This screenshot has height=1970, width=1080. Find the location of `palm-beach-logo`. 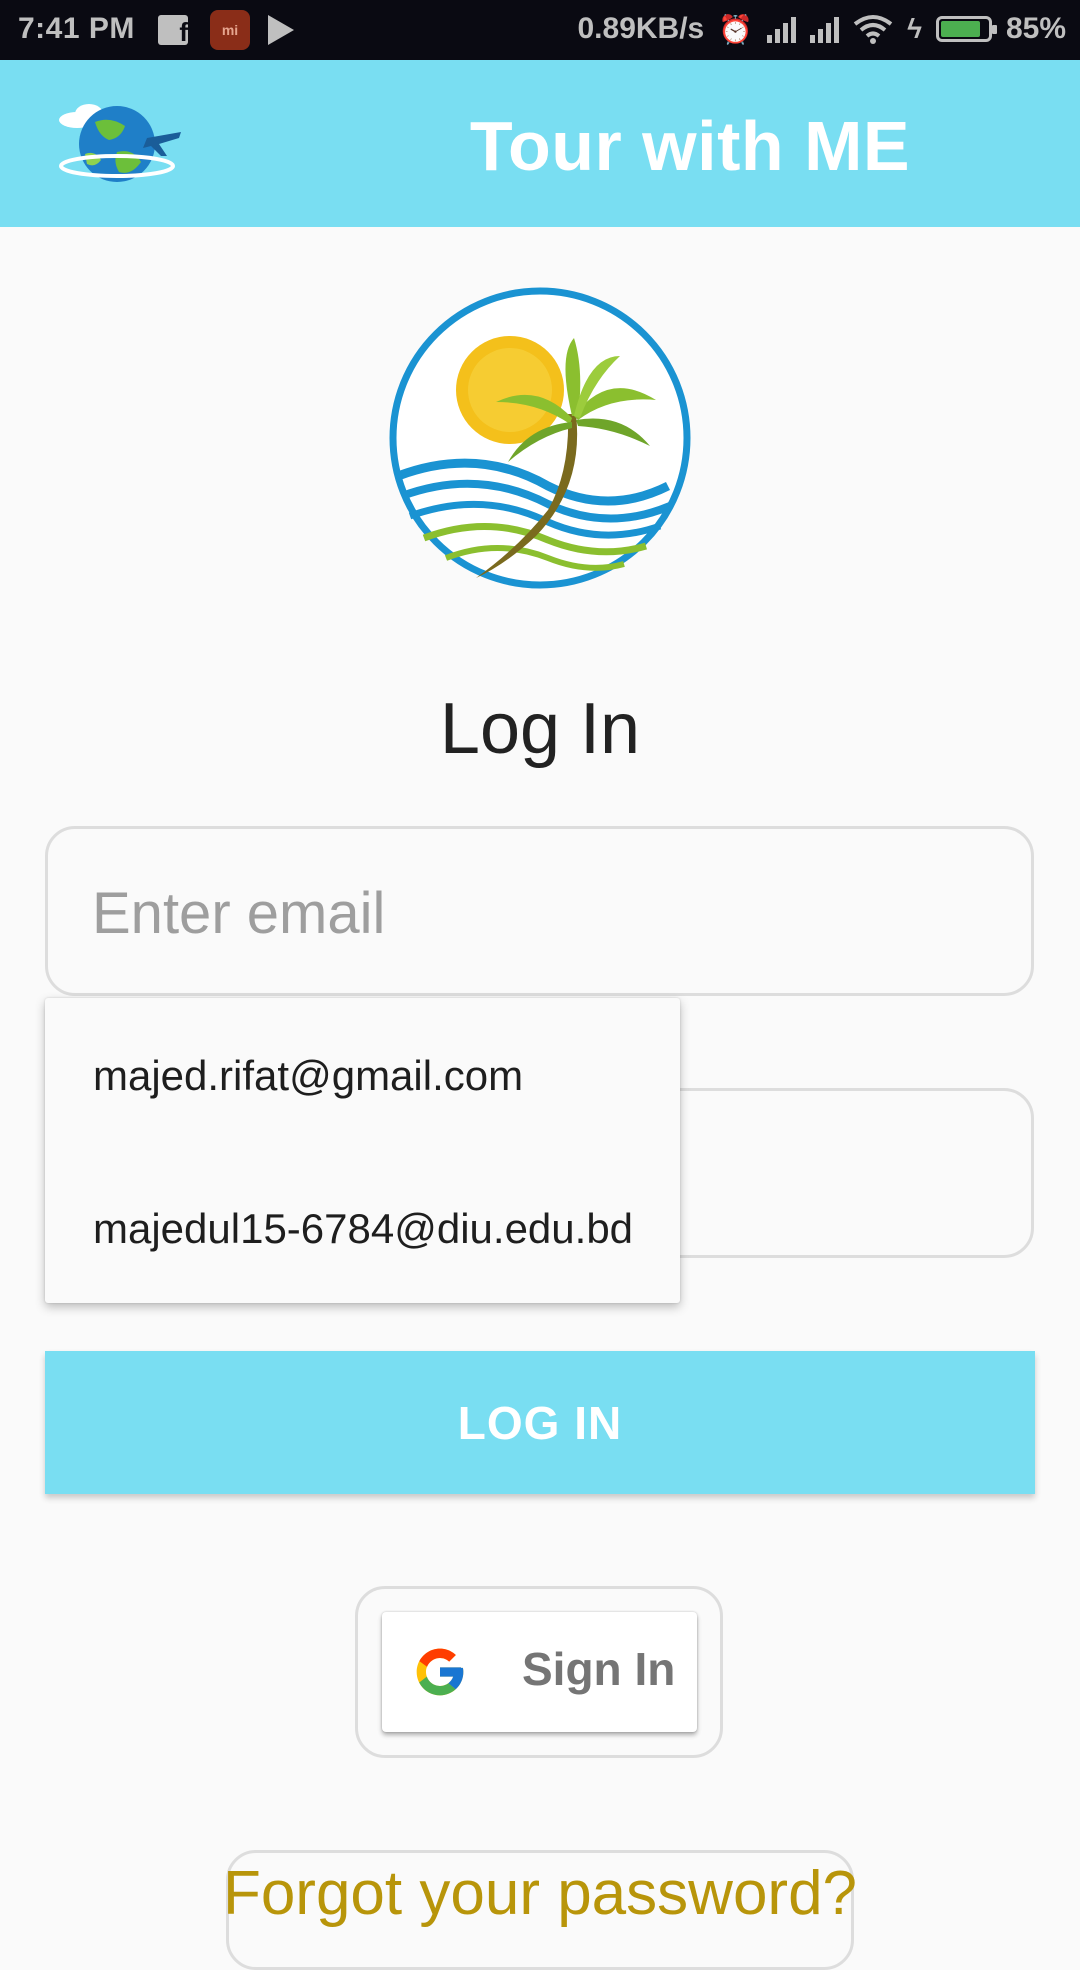

palm-beach-logo is located at coordinates (540, 438).